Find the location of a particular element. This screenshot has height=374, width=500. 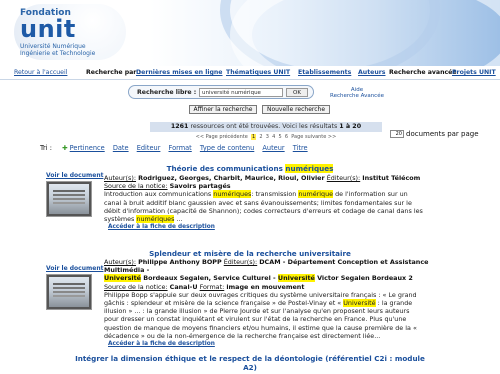

back-home-link: Retour à l'accueil is located at coordinates (40, 72).